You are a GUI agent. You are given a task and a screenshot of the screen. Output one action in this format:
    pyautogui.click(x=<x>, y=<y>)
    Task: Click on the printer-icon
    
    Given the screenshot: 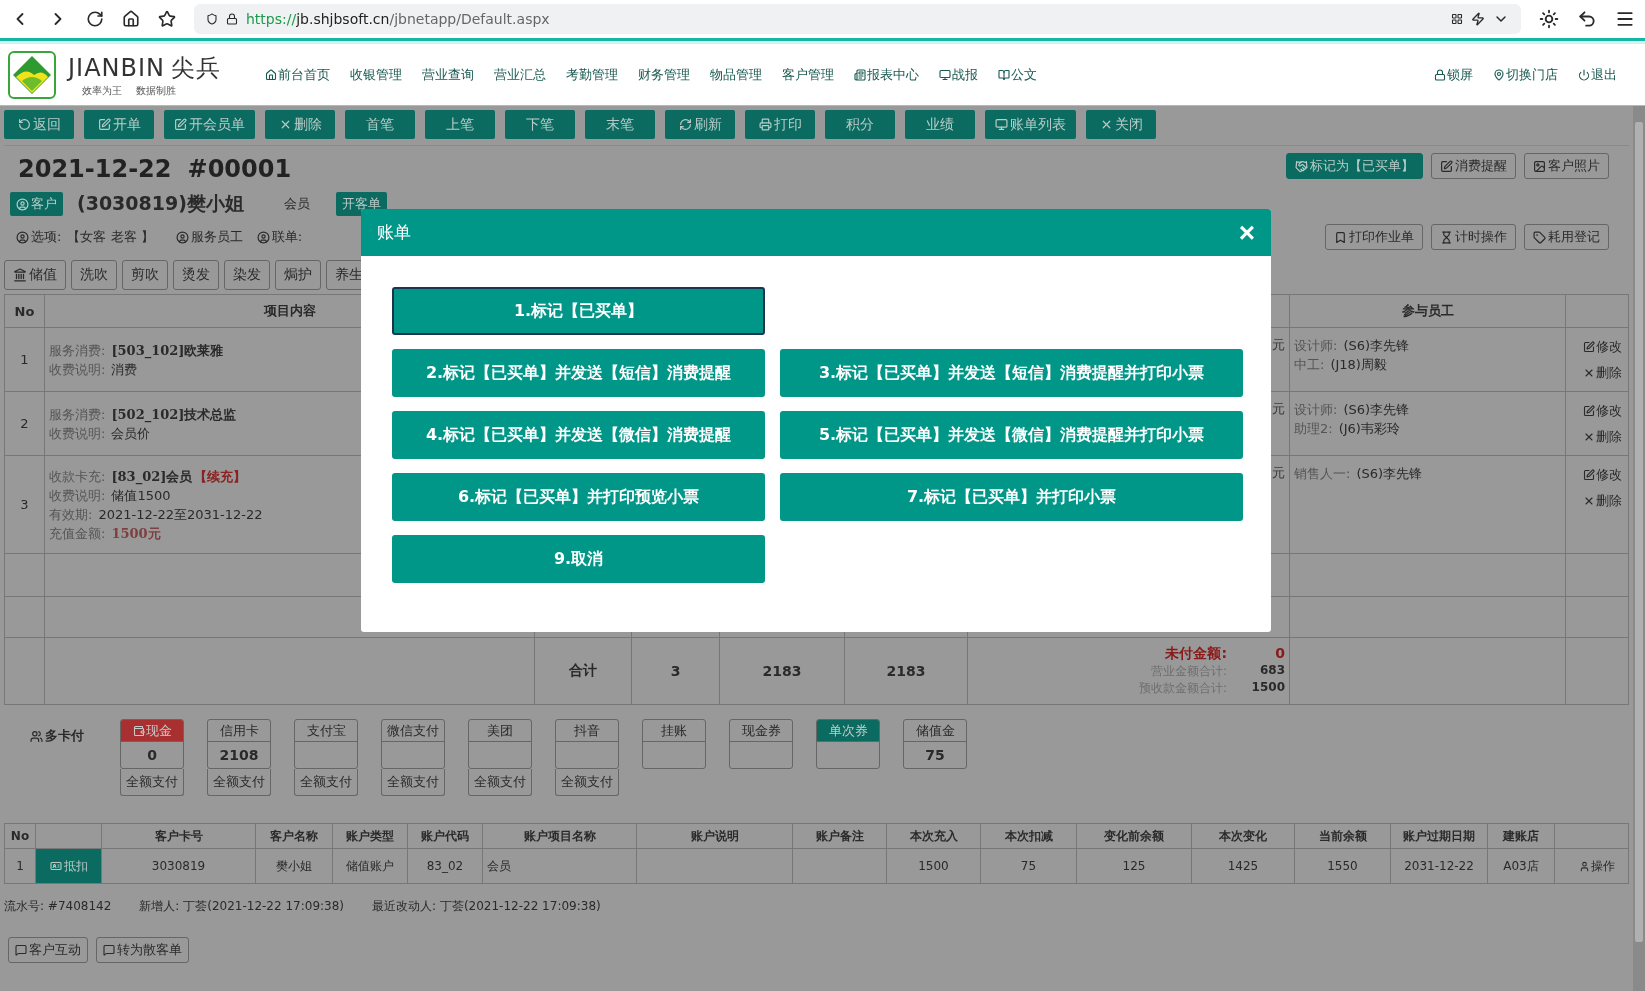 What is the action you would take?
    pyautogui.click(x=765, y=124)
    